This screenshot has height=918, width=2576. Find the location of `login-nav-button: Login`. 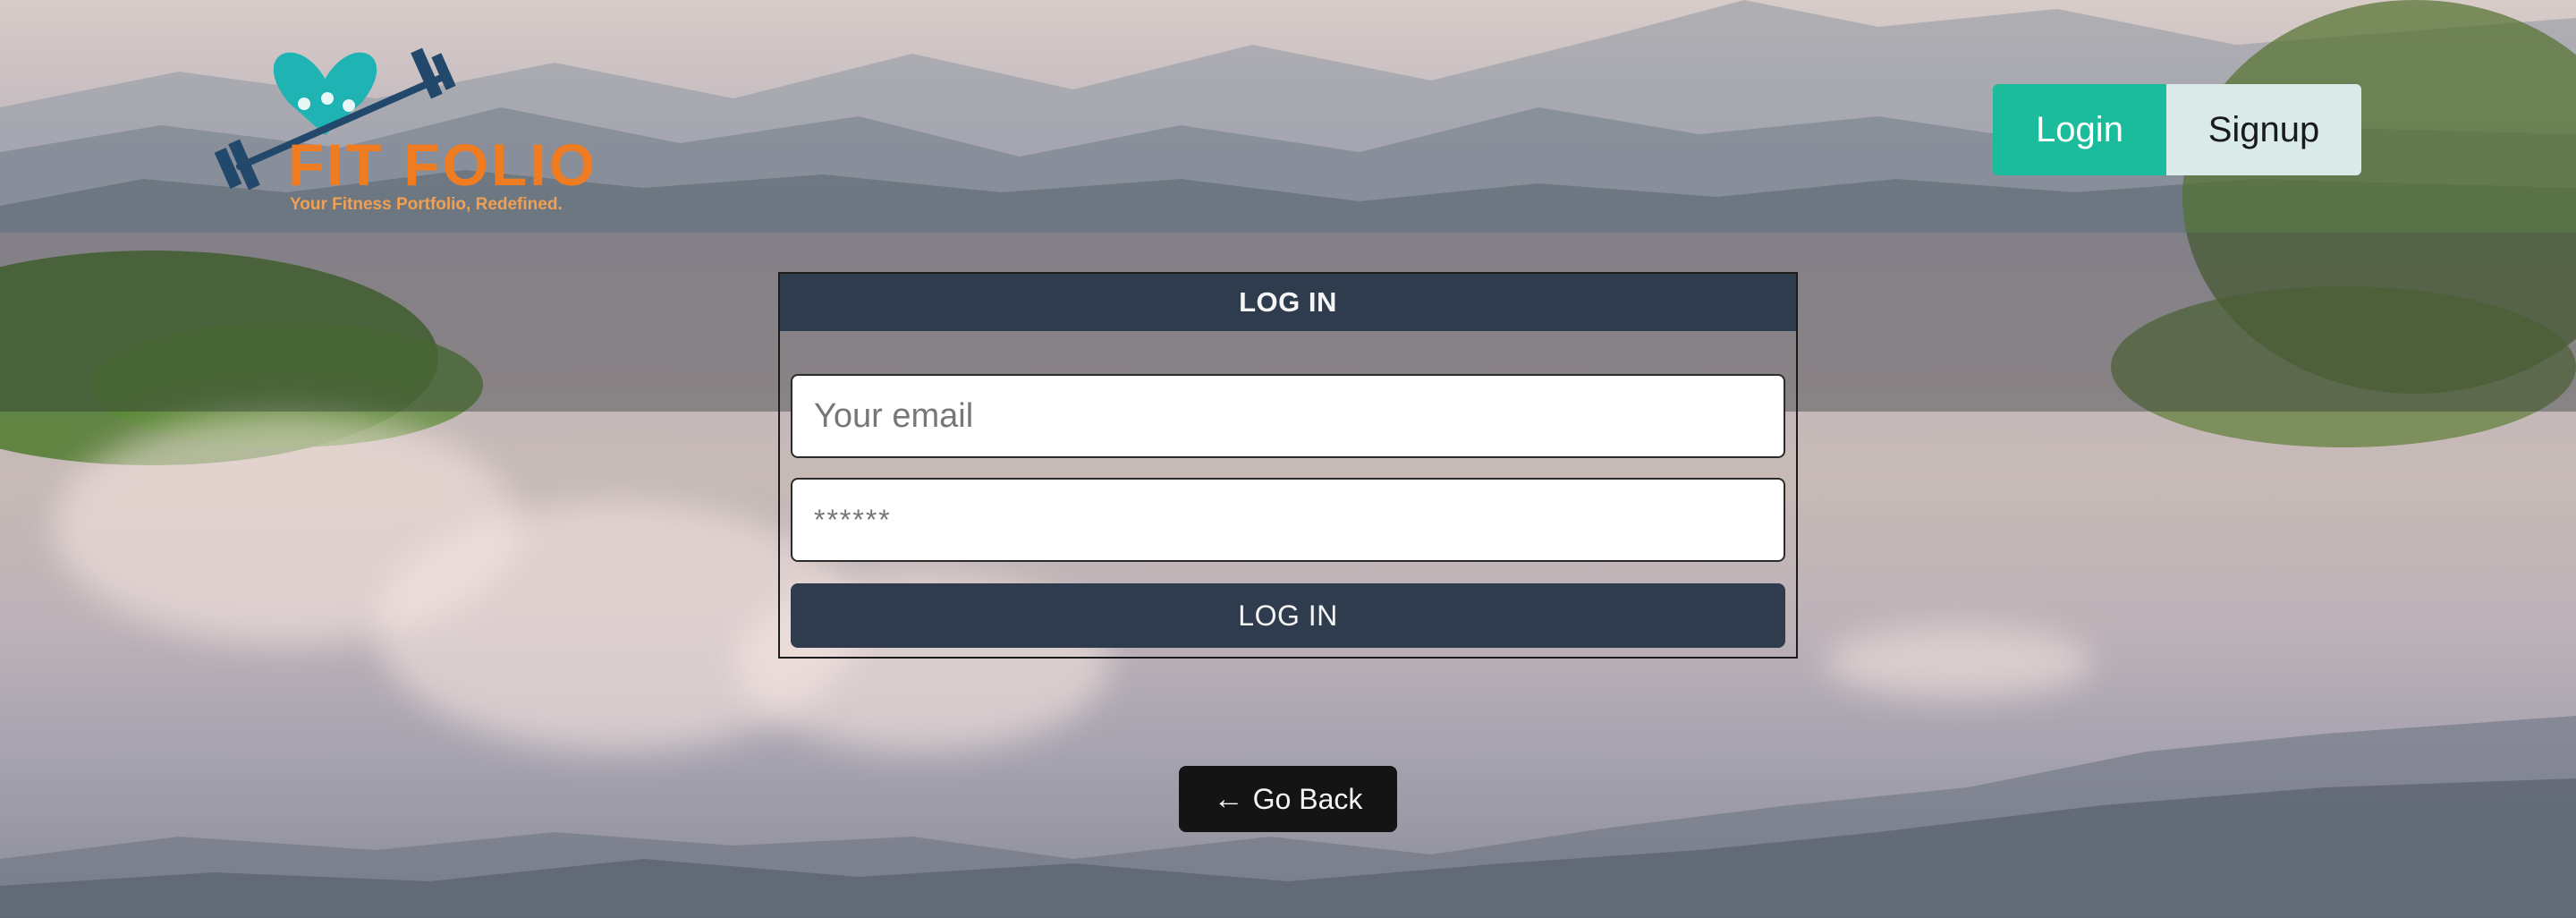

login-nav-button: Login is located at coordinates (2079, 129).